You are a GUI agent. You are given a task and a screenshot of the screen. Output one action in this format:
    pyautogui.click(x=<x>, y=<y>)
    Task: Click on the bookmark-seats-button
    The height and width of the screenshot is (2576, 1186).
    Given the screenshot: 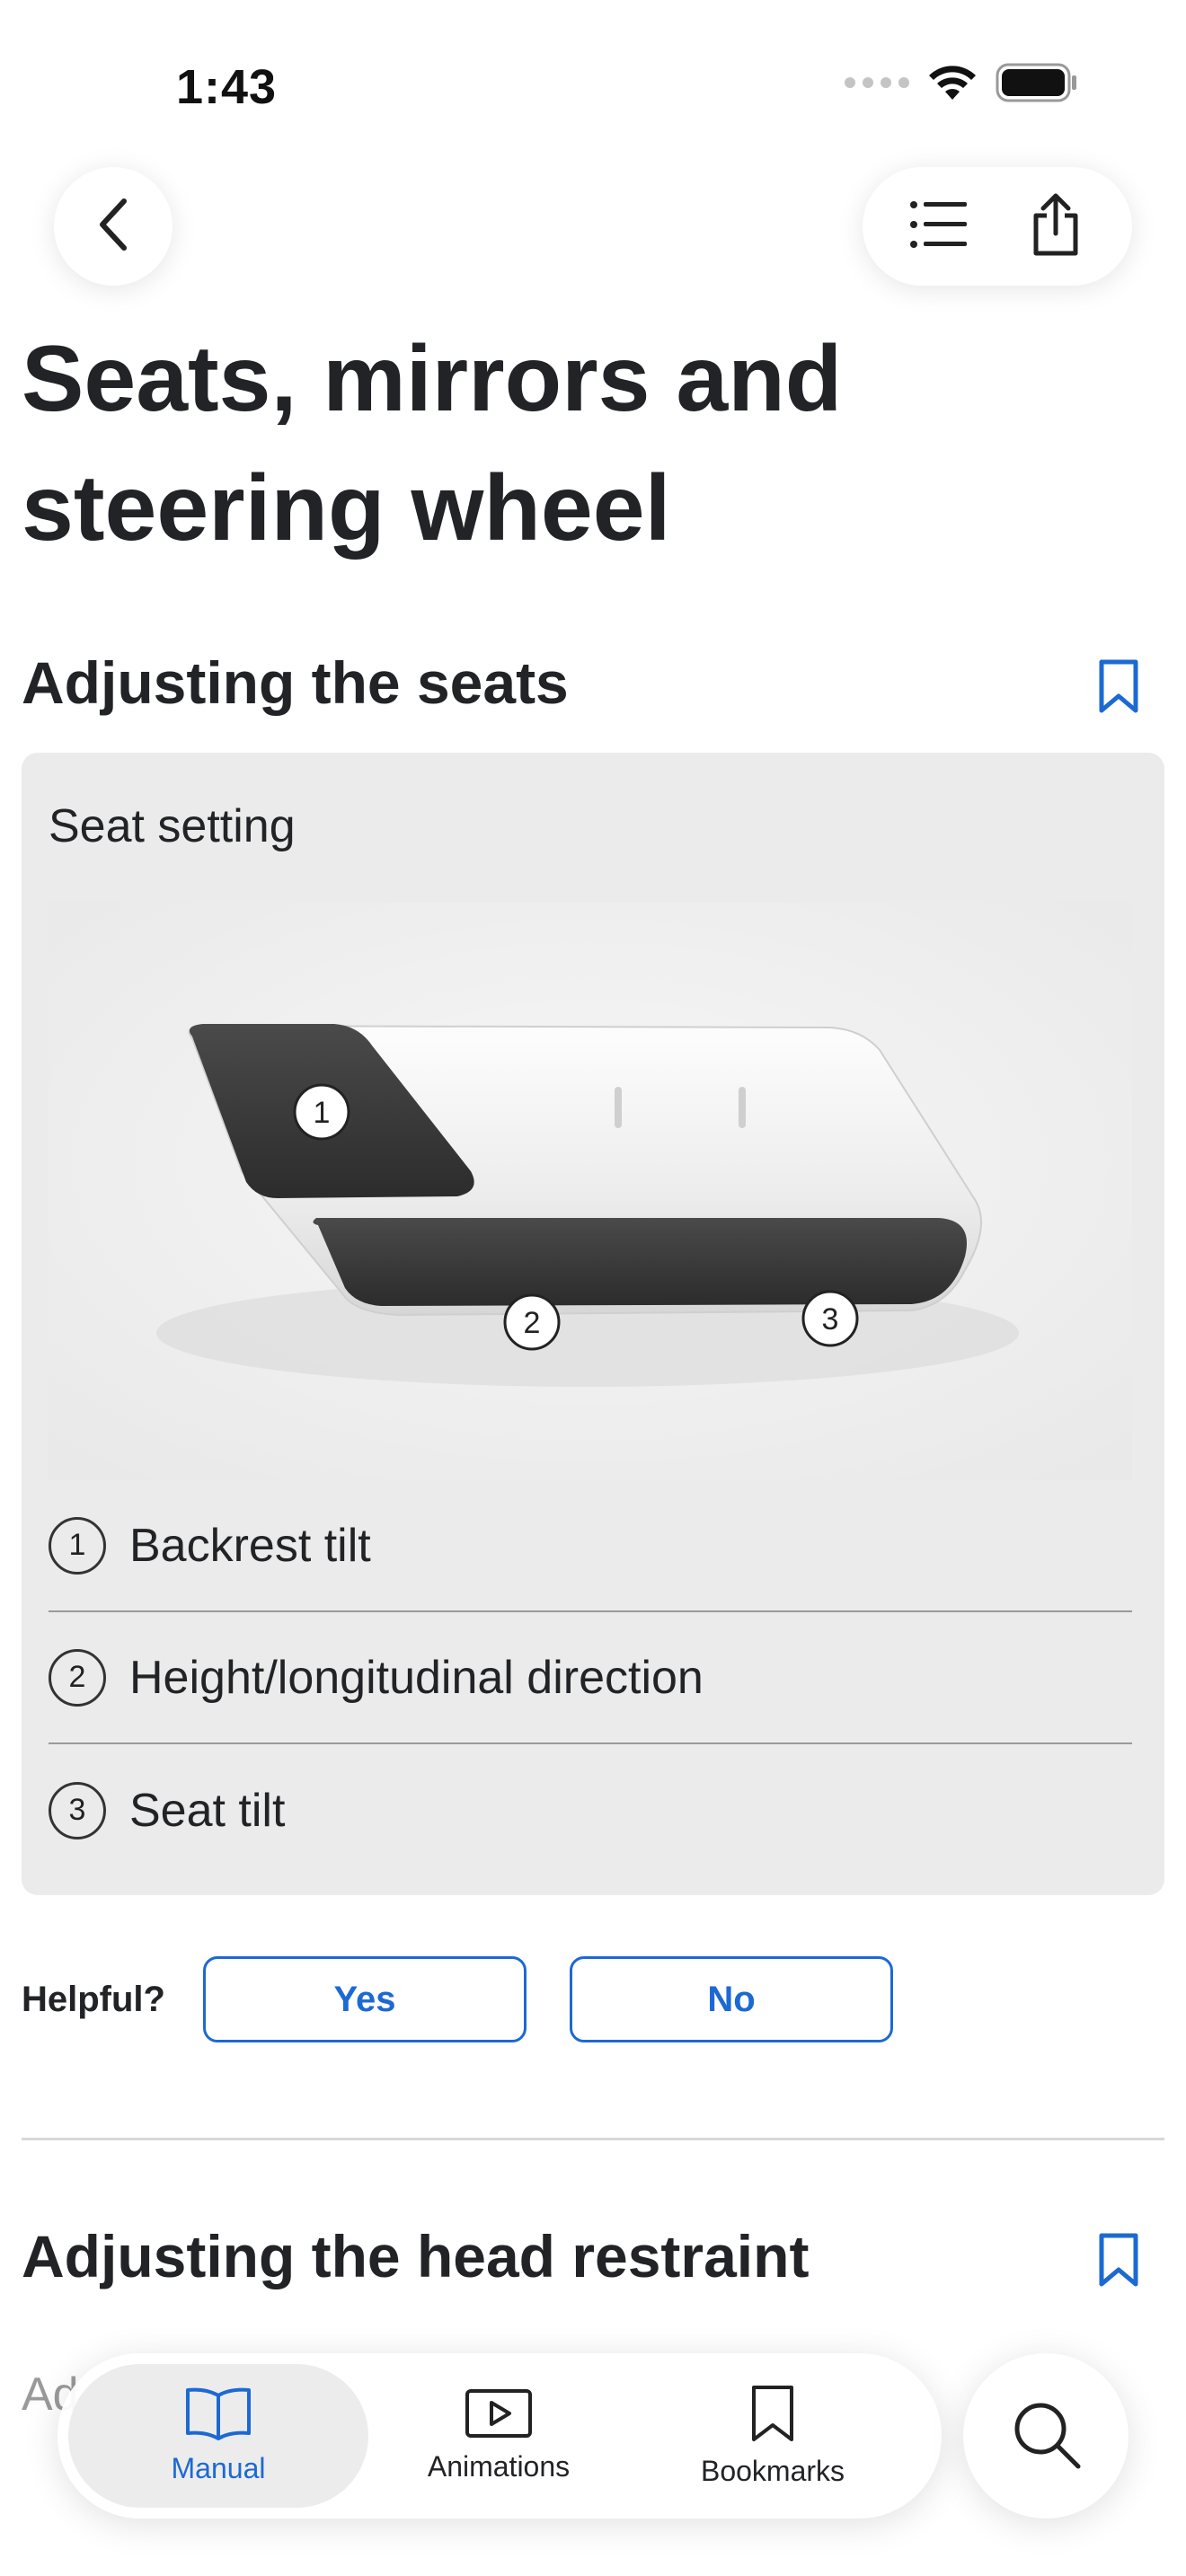 What is the action you would take?
    pyautogui.click(x=1118, y=688)
    